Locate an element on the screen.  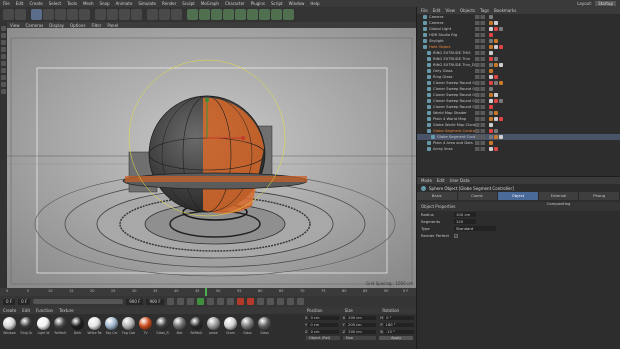
material-menu-edit: Edit is located at coordinates (26, 310).